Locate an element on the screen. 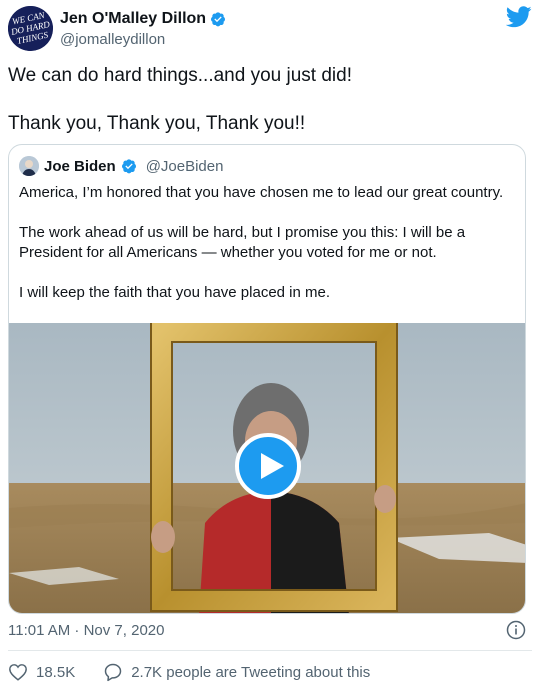  author-display-name: Jen O'Malley Dillon is located at coordinates (143, 19).